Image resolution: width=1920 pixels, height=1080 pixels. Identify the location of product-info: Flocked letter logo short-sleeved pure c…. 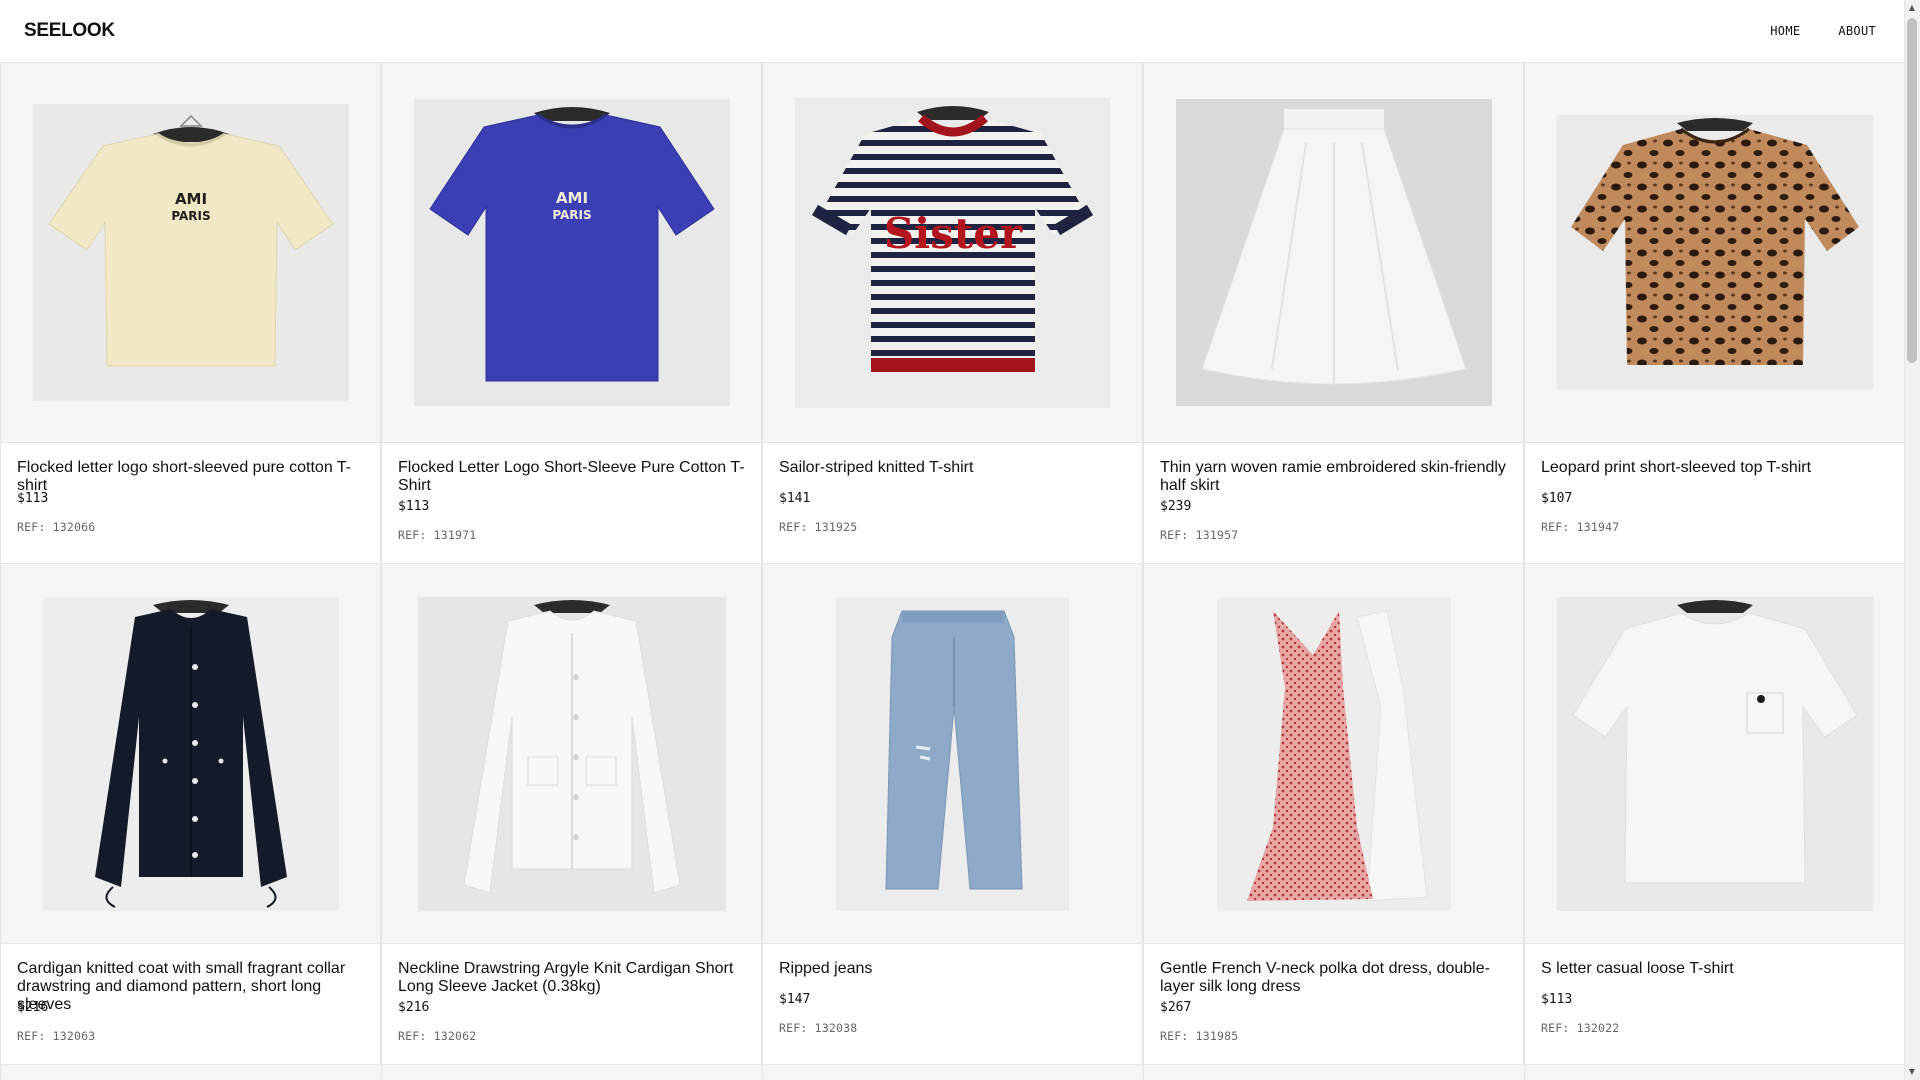
(190, 503).